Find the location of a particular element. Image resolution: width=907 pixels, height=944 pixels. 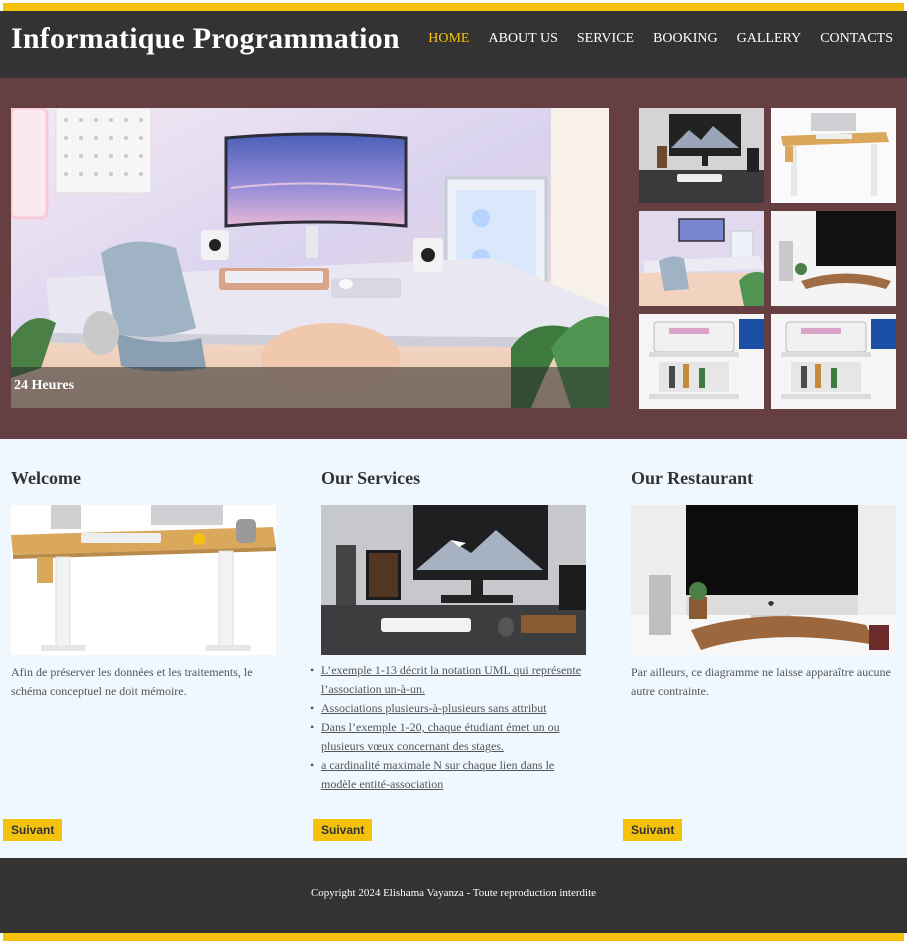

bottom-accent-stripe is located at coordinates (453, 937).